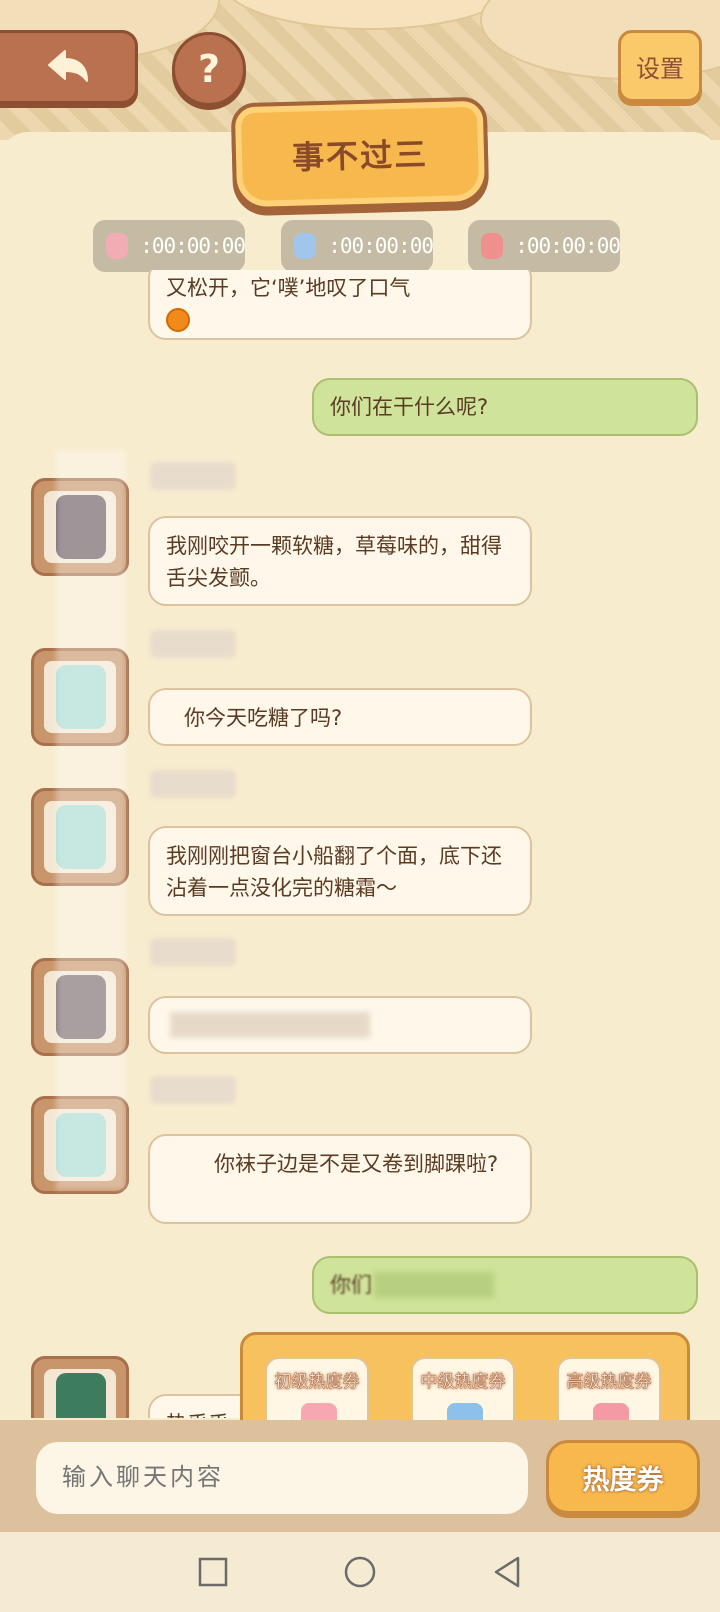 This screenshot has height=1612, width=720. I want to click on message-text: 你们在干什么呢?, so click(409, 407).